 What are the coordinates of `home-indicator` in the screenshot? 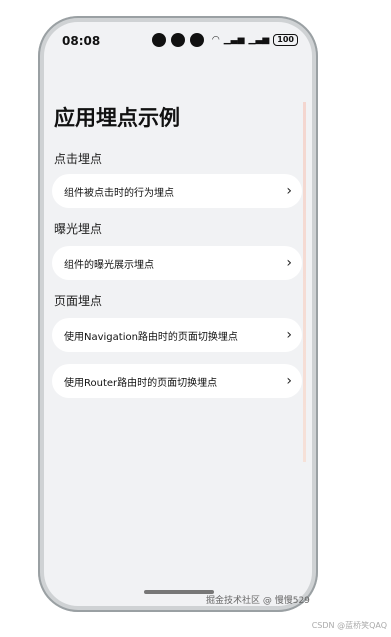 It's located at (179, 592).